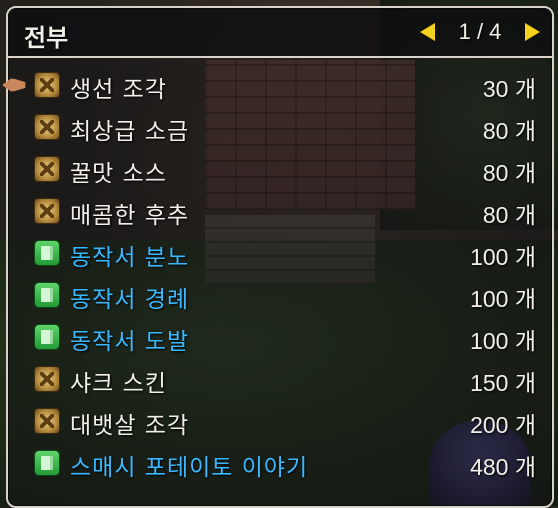 Image resolution: width=558 pixels, height=508 pixels. Describe the element at coordinates (280, 337) in the screenshot. I see `list-item: 동작서 도발 100 개` at that location.